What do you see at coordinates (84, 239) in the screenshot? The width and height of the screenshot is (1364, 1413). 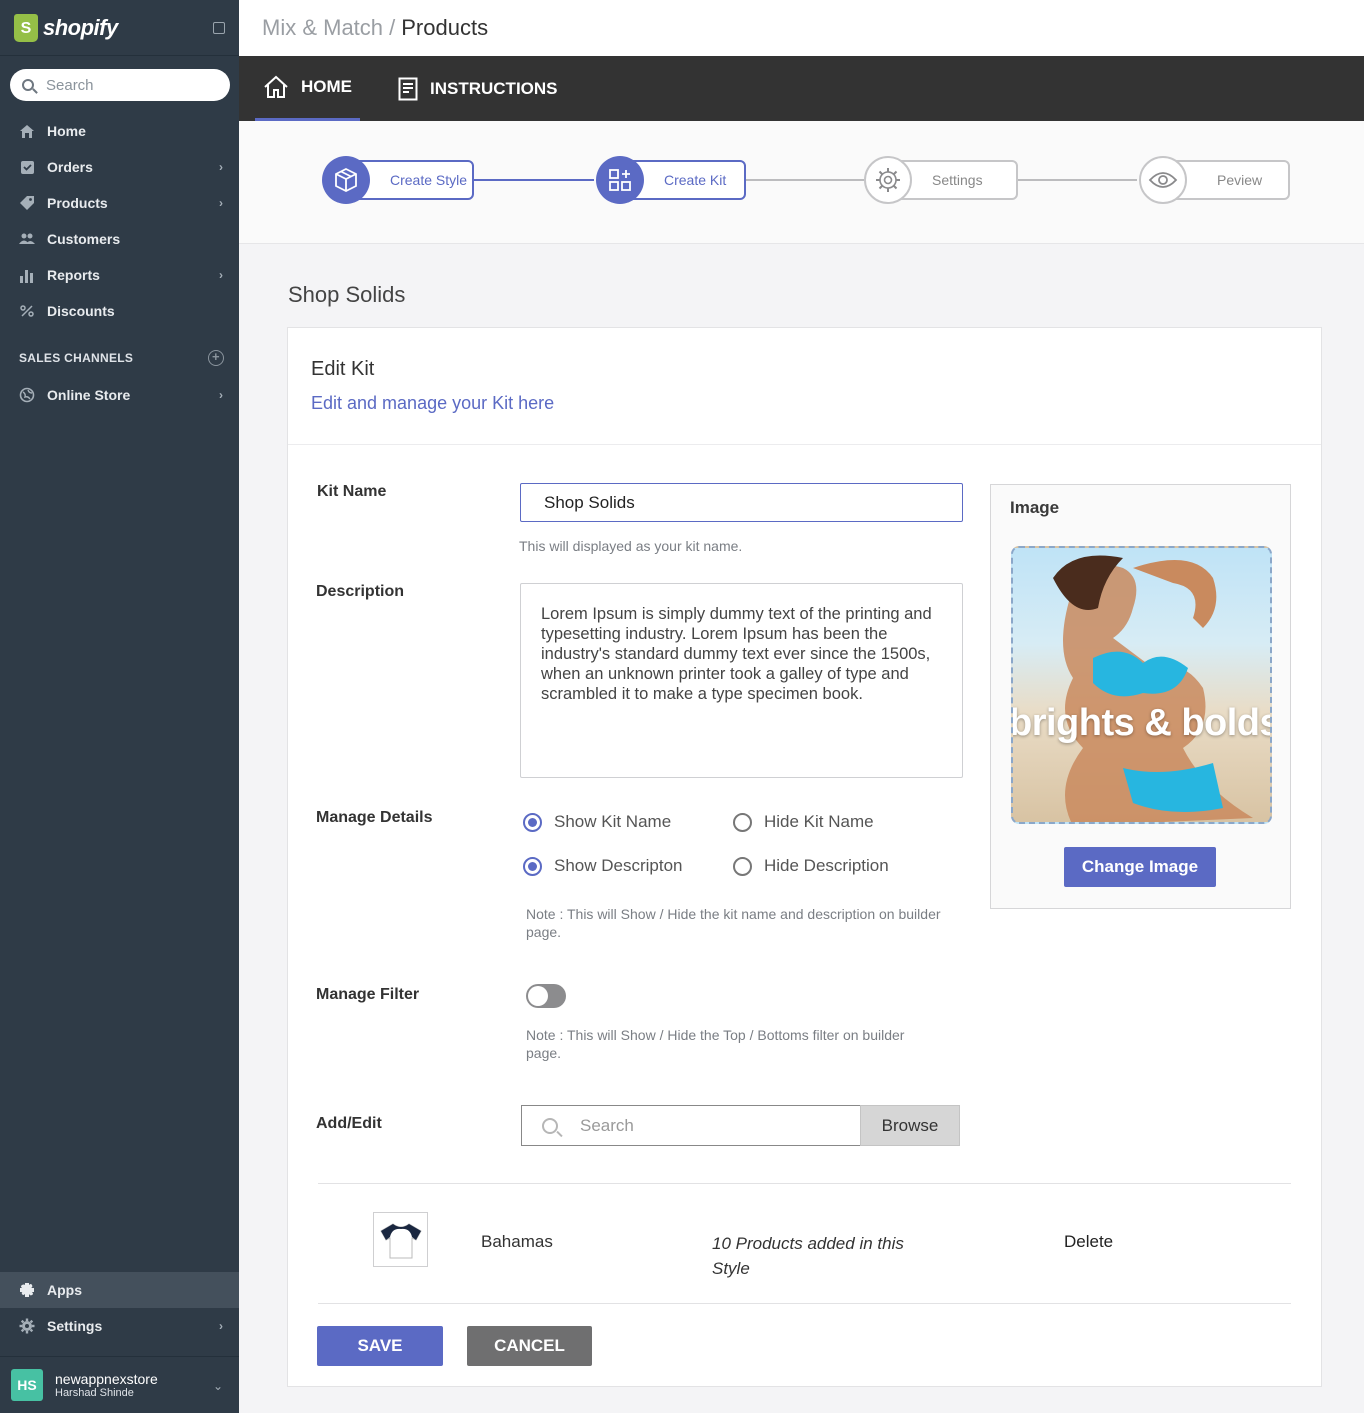 I see `sidebar-item-label: Customers` at bounding box center [84, 239].